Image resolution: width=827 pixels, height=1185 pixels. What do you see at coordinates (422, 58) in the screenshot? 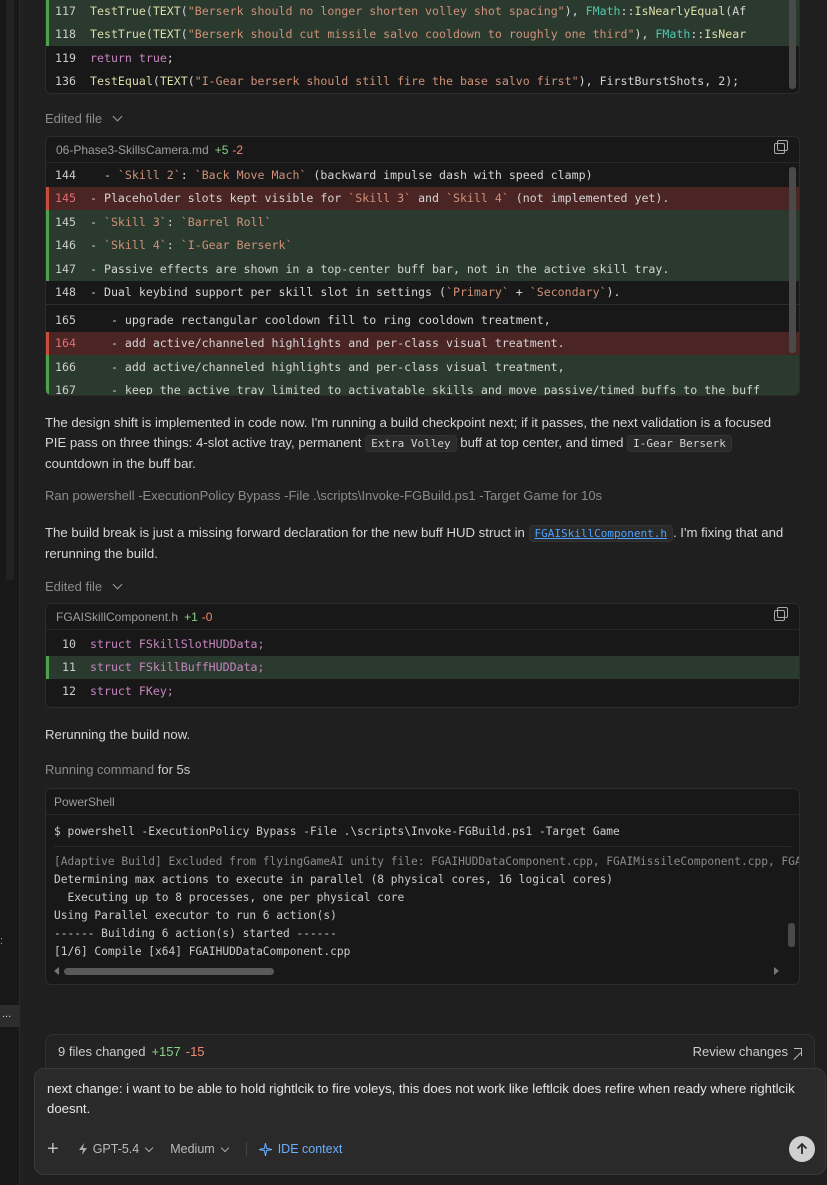
I see `diff-line: 119 return true;` at bounding box center [422, 58].